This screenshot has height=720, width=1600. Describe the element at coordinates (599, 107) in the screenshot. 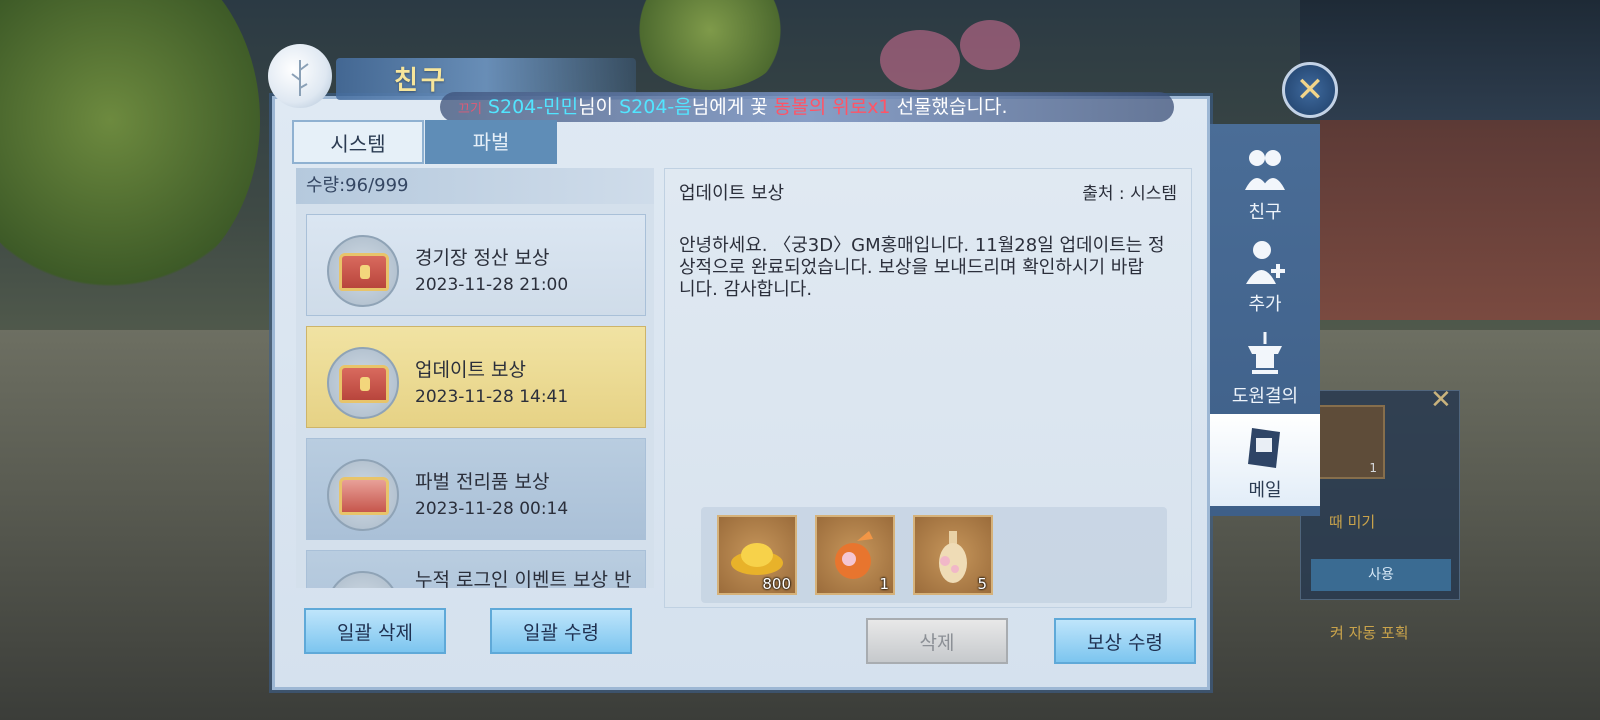

I see `banner-text: 님이` at that location.